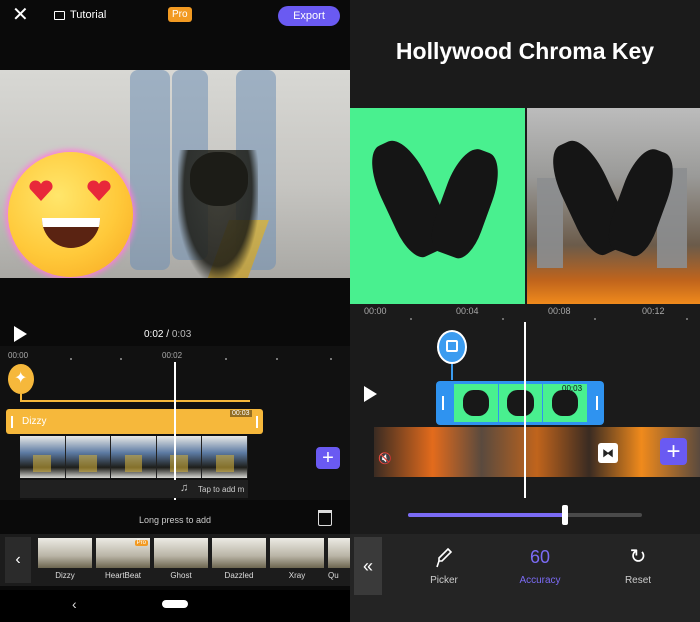 This screenshot has width=700, height=622. What do you see at coordinates (564, 515) in the screenshot?
I see `accuracy-slider-thumb` at bounding box center [564, 515].